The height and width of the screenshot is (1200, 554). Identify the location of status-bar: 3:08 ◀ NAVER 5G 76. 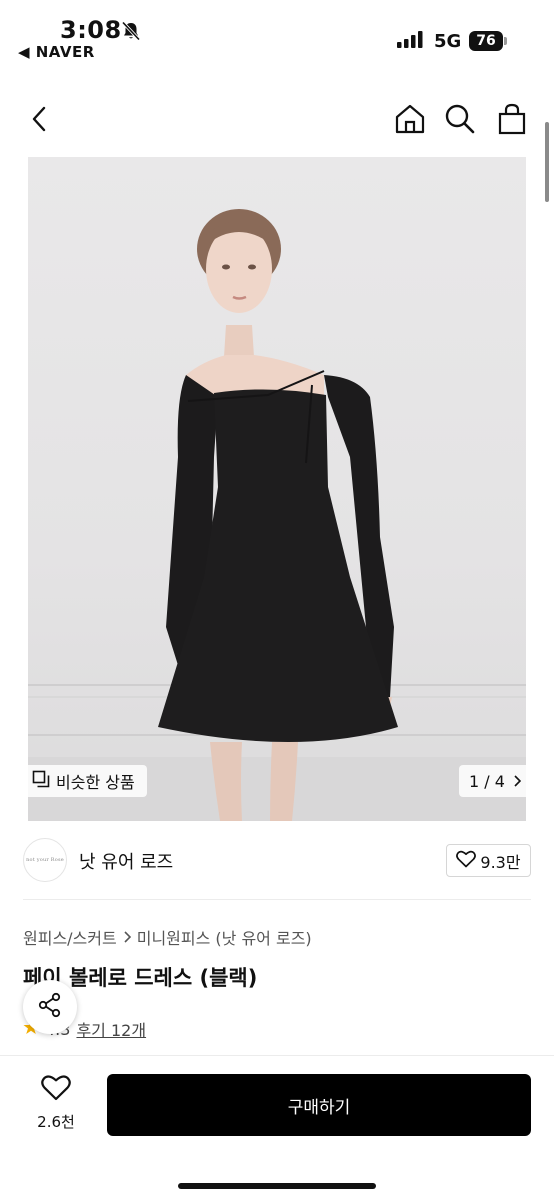
(277, 35).